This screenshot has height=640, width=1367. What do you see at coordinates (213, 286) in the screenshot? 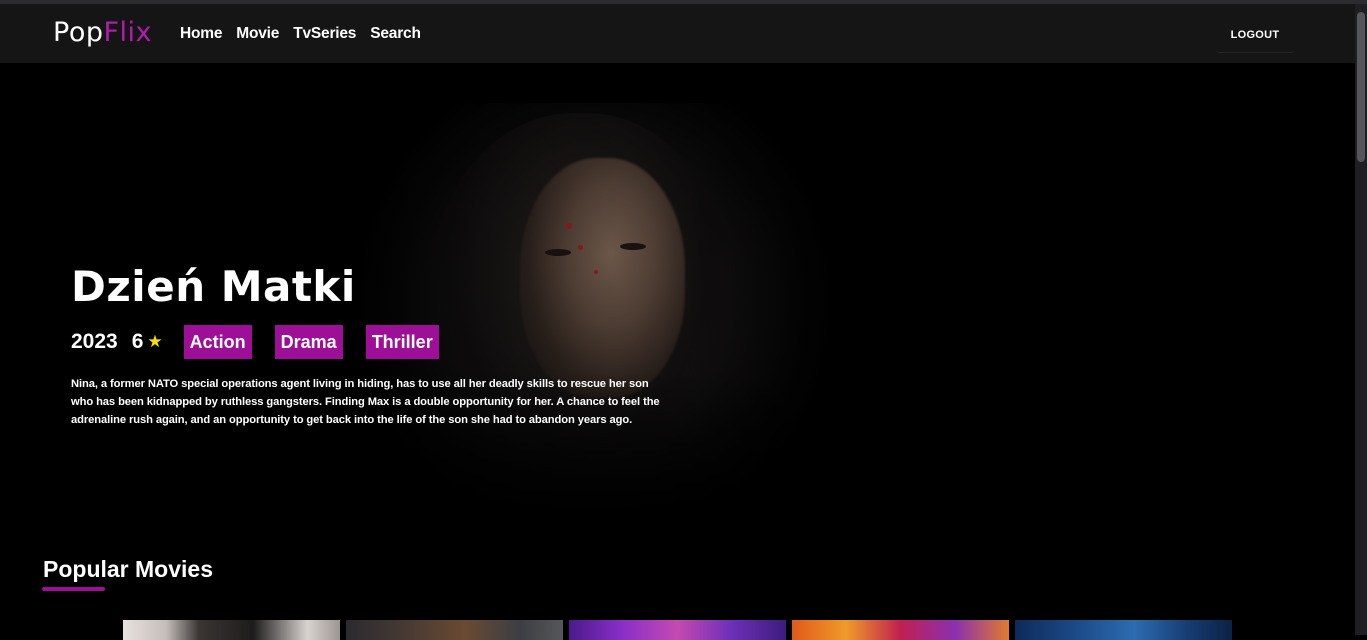
I see `hero-title: Dzień Matki` at bounding box center [213, 286].